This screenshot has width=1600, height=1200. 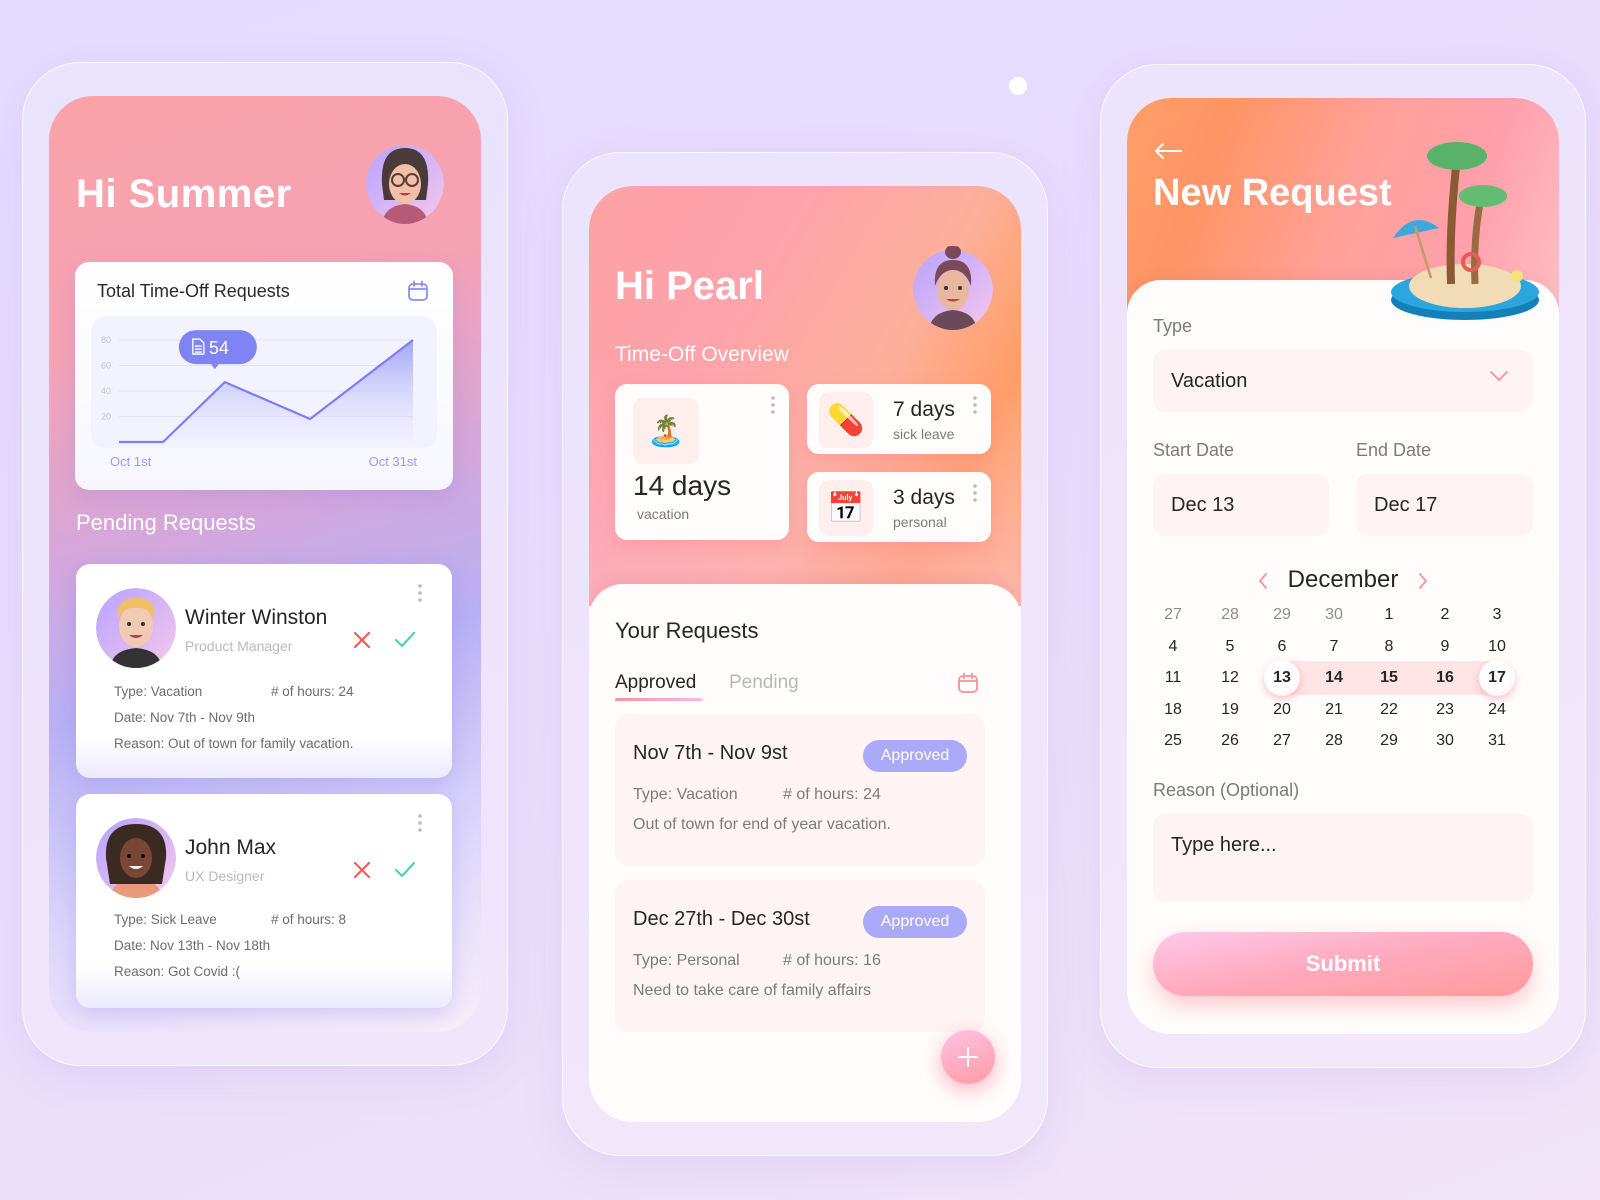 What do you see at coordinates (1497, 710) in the screenshot?
I see `calendar-day: 24` at bounding box center [1497, 710].